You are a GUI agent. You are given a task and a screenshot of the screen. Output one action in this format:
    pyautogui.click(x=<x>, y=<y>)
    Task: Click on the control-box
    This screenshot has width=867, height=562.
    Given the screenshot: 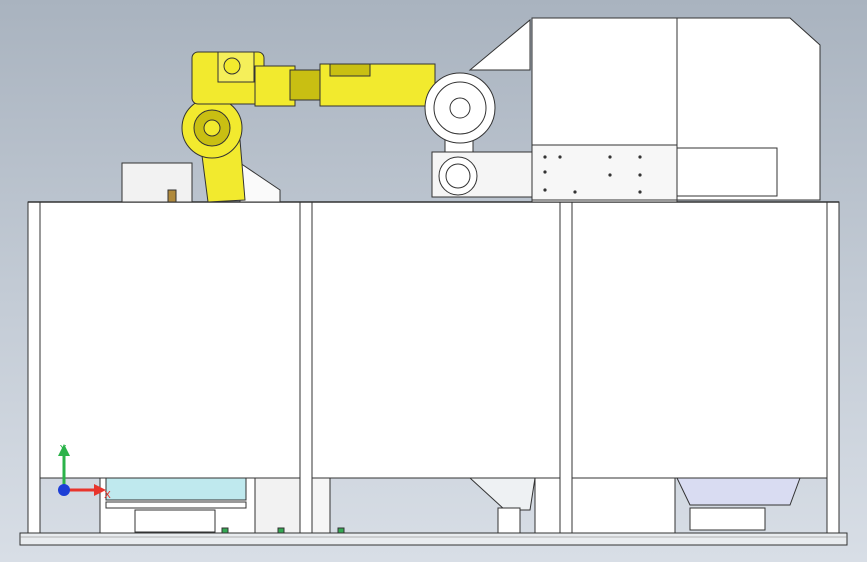 What is the action you would take?
    pyautogui.click(x=201, y=182)
    